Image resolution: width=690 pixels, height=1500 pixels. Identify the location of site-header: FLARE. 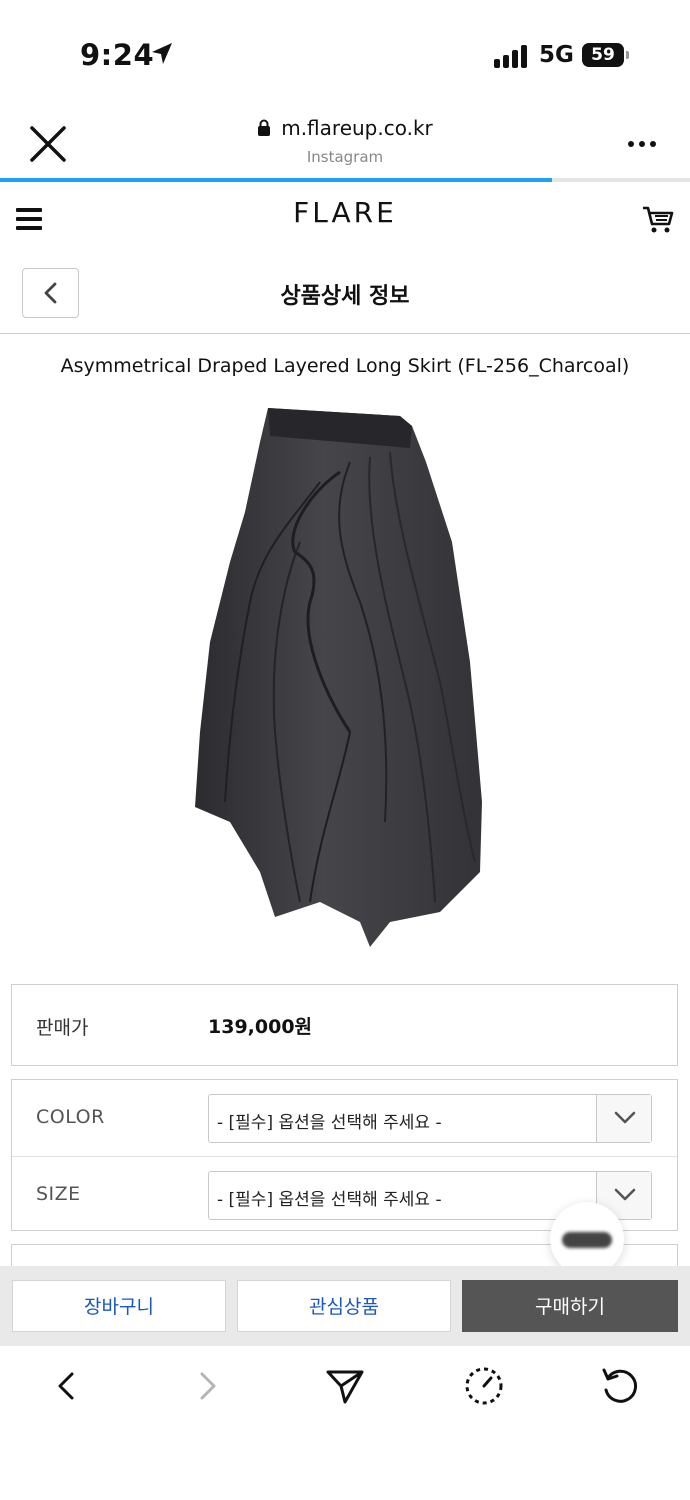
(345, 218).